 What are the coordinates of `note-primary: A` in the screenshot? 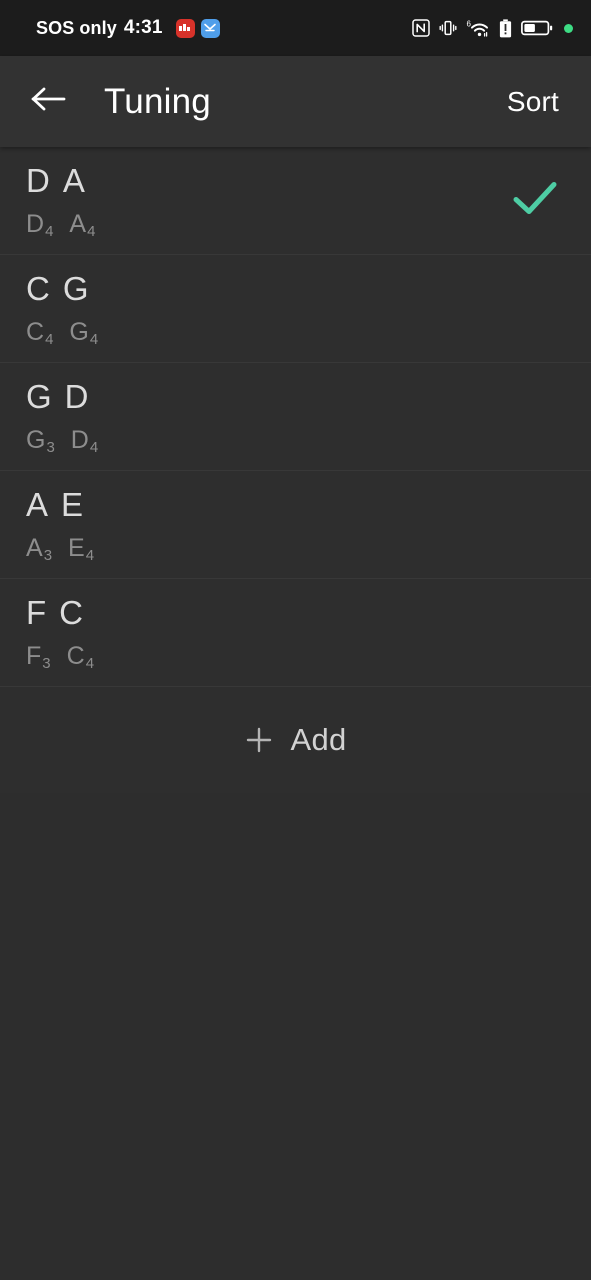 It's located at (37, 504).